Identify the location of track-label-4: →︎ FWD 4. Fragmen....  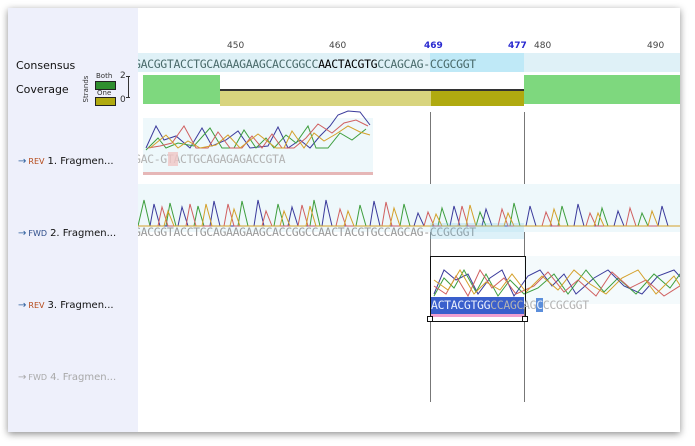
(67, 377).